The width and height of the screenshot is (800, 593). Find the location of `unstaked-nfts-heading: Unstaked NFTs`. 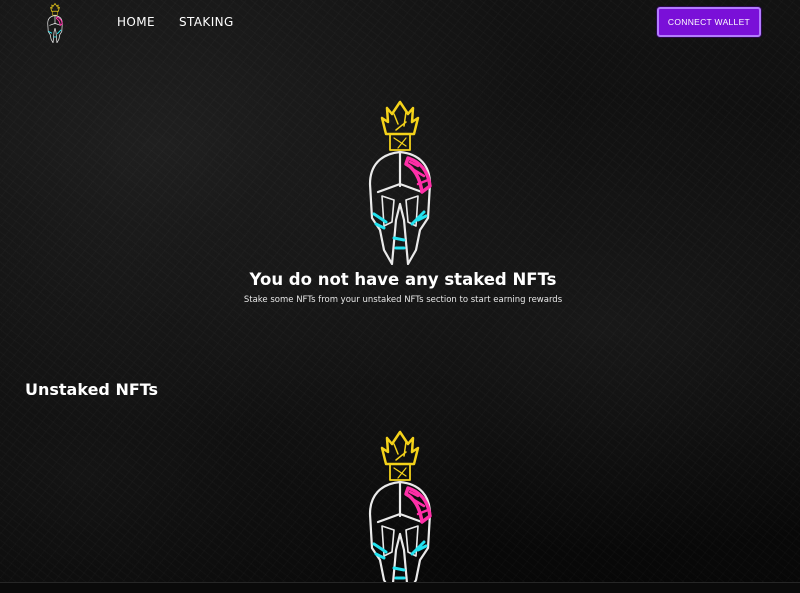

unstaked-nfts-heading: Unstaked NFTs is located at coordinates (92, 389).